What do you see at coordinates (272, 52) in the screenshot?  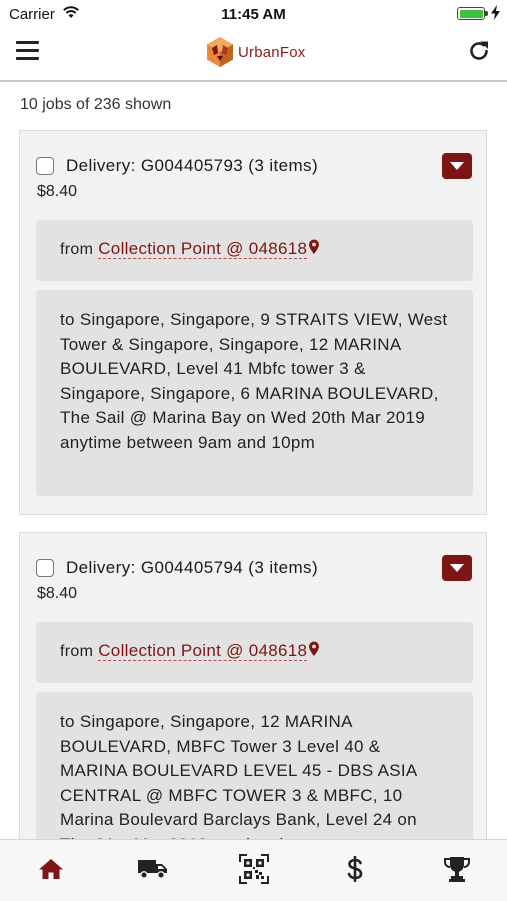 I see `brand-name: UrbanFox` at bounding box center [272, 52].